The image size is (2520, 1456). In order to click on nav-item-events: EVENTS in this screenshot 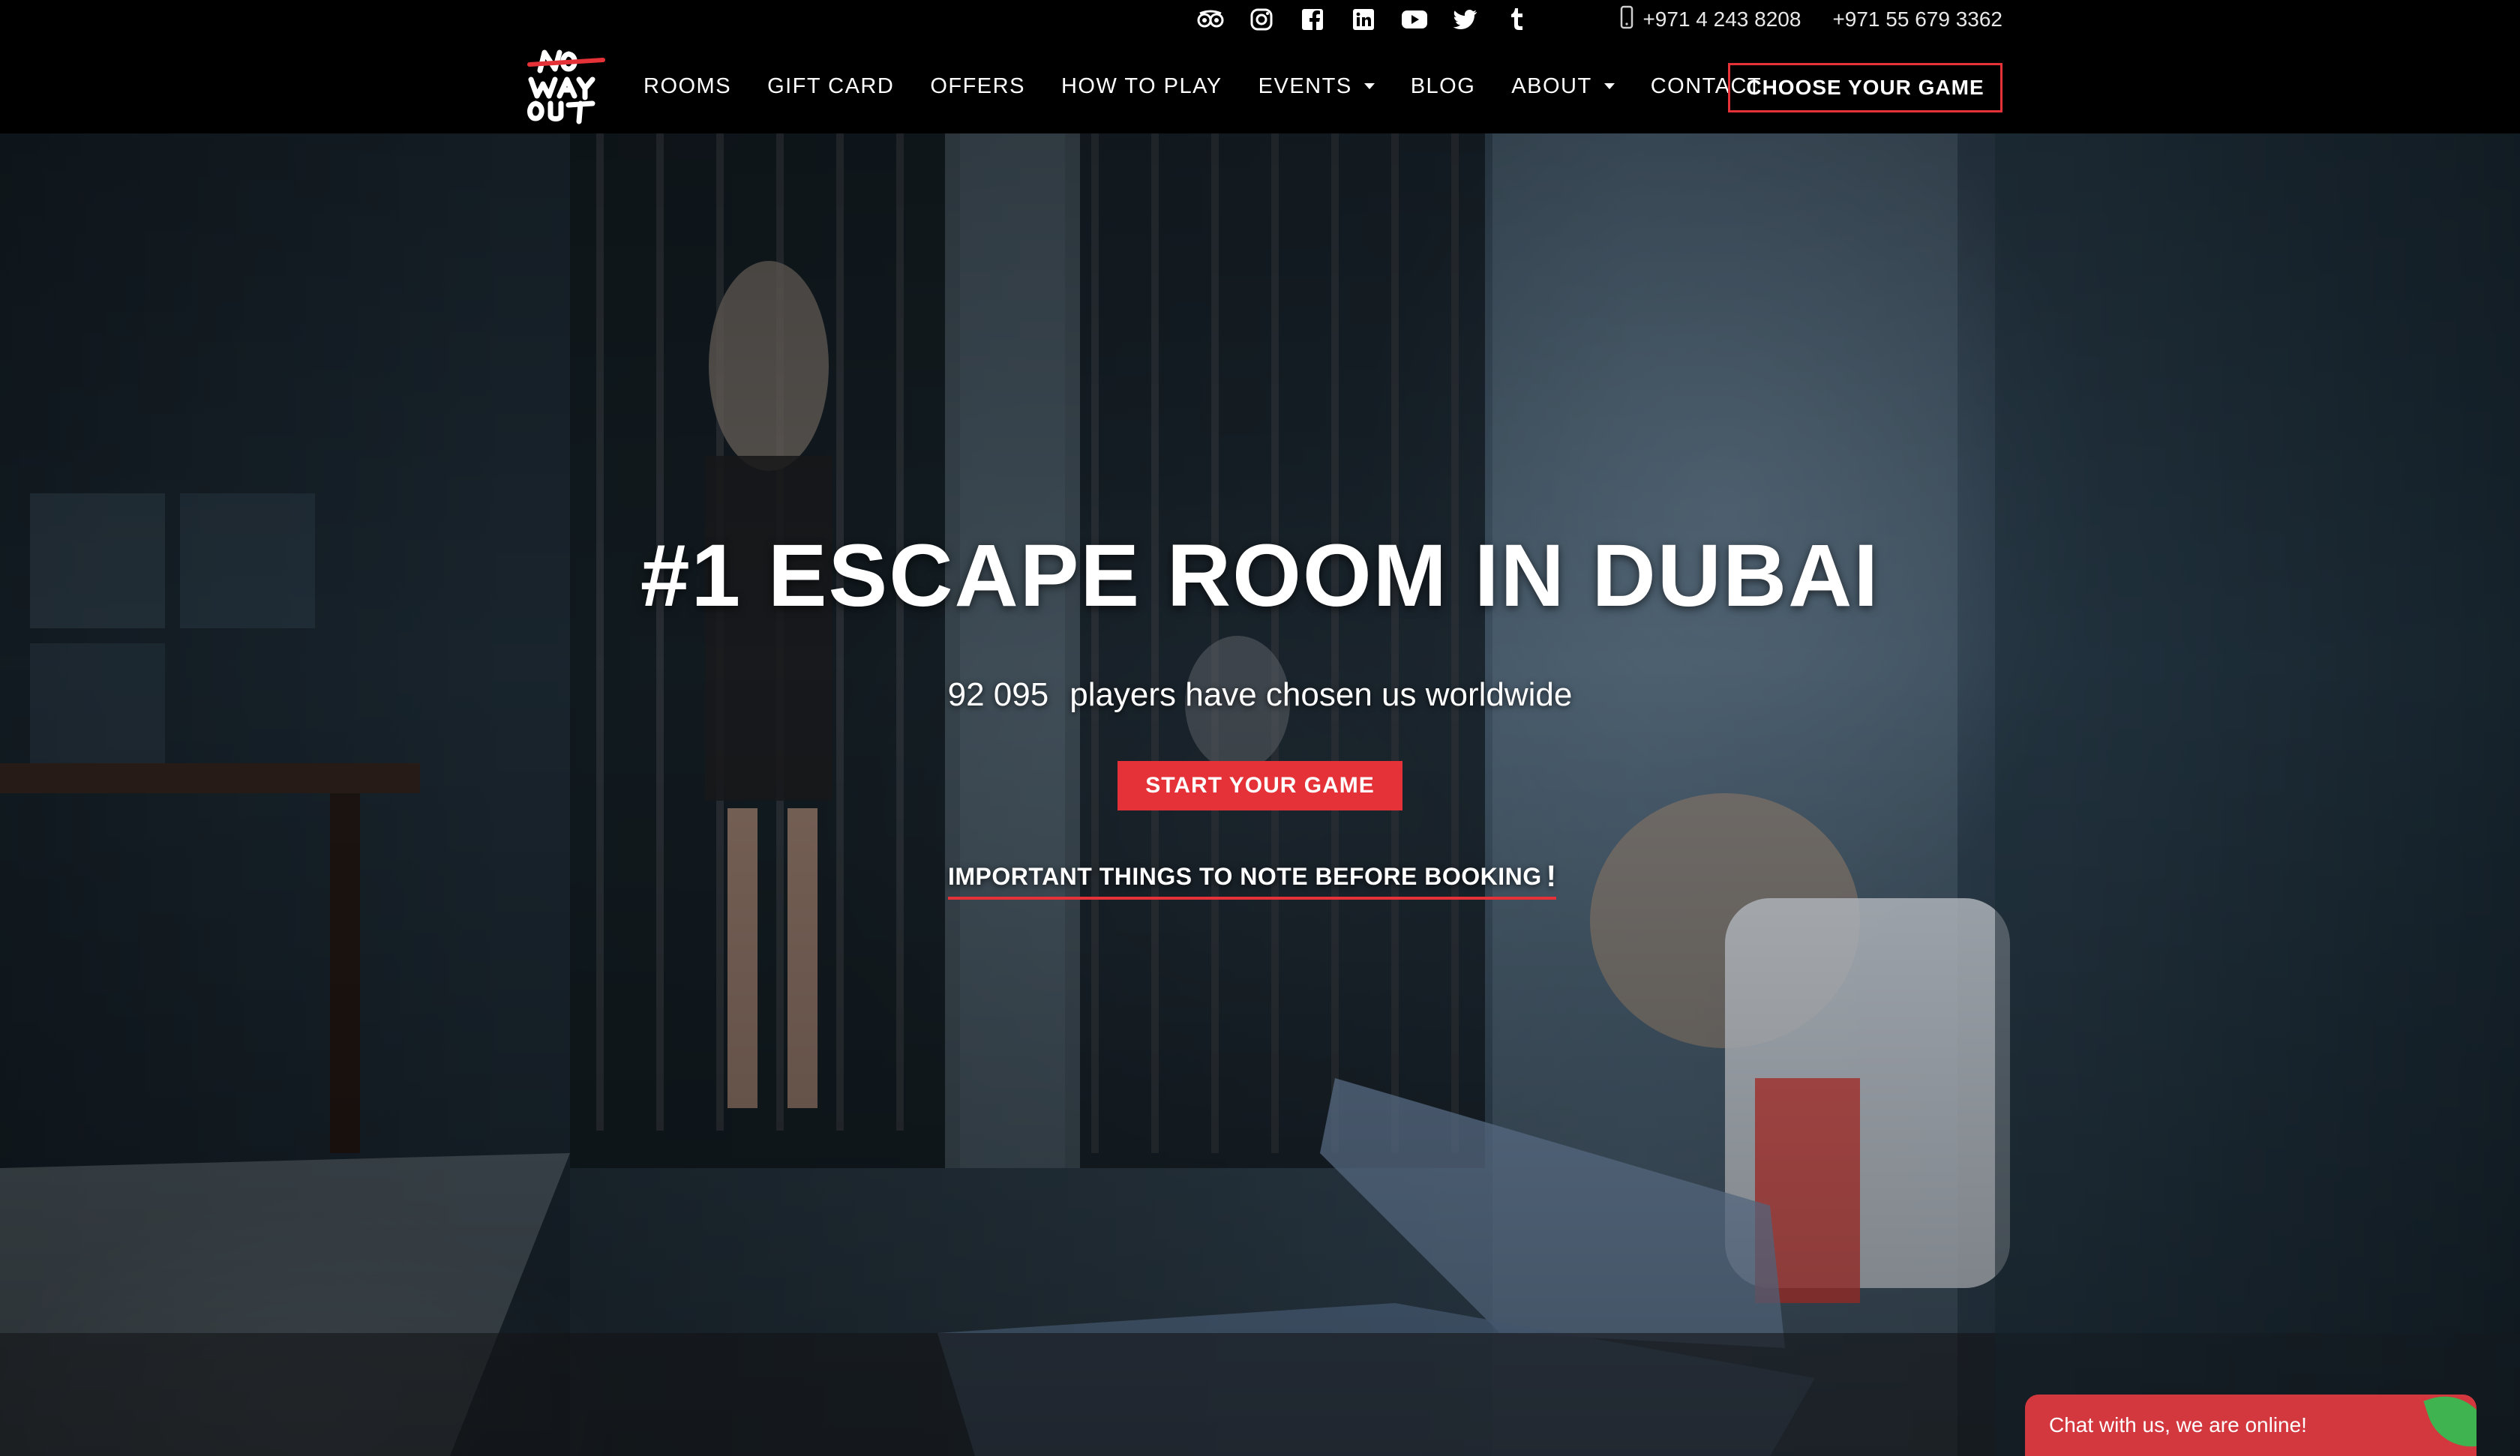, I will do `click(1316, 86)`.